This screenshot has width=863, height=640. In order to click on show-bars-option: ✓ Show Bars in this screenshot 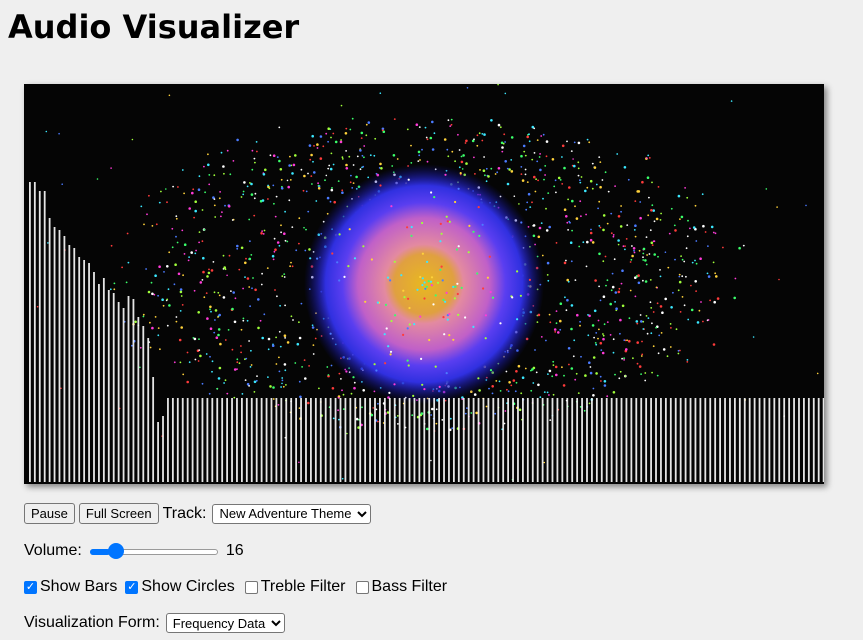, I will do `click(70, 587)`.